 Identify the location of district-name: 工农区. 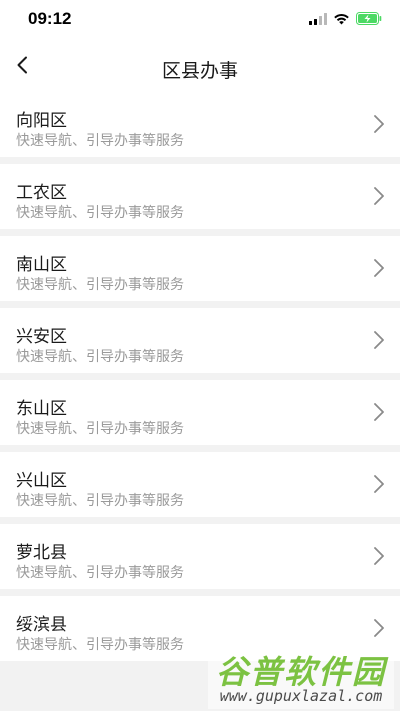
(41, 193).